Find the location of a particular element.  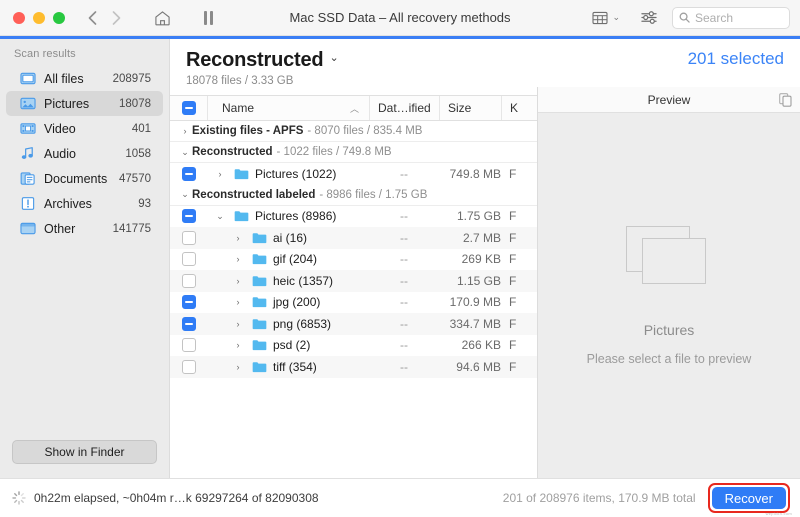

files-summary: 18078 files / 3.33 GB is located at coordinates (240, 81).